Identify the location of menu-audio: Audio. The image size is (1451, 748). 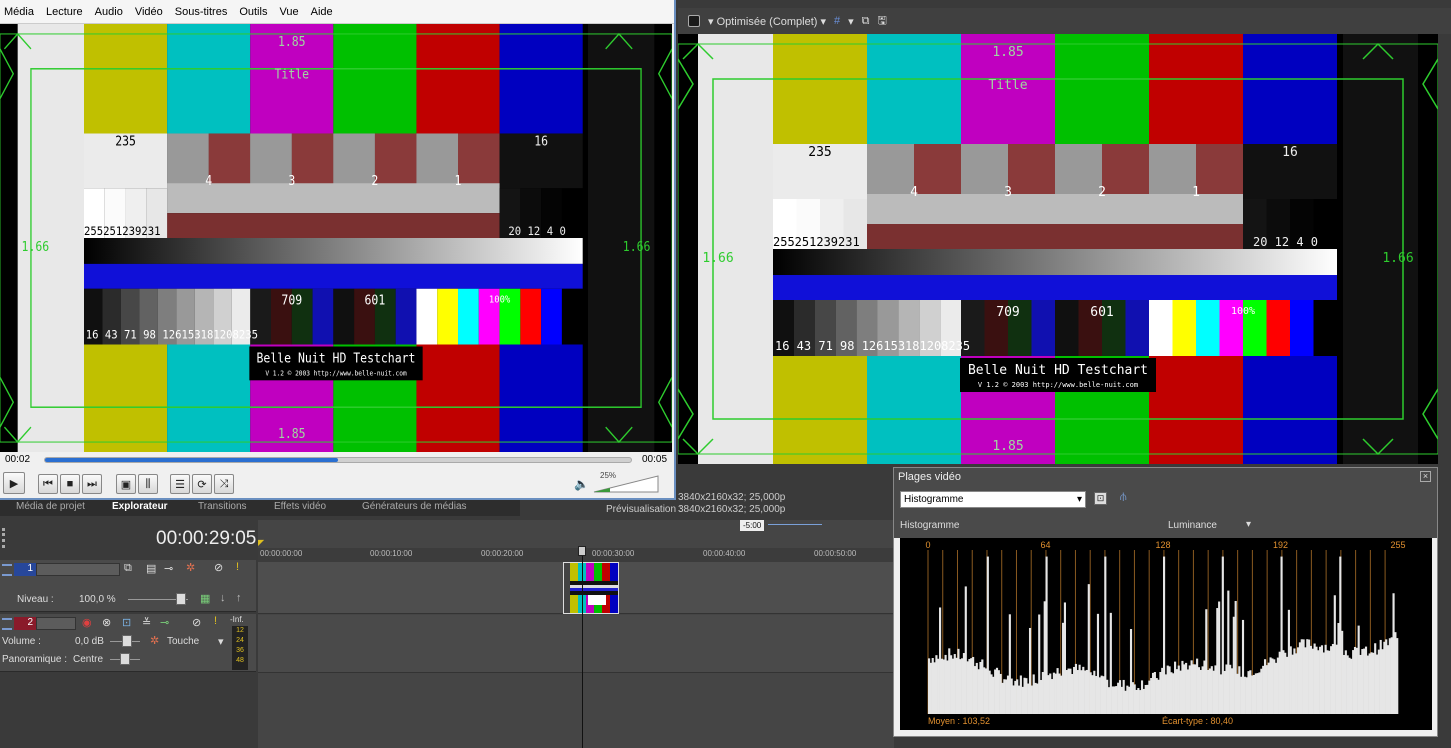
(109, 12).